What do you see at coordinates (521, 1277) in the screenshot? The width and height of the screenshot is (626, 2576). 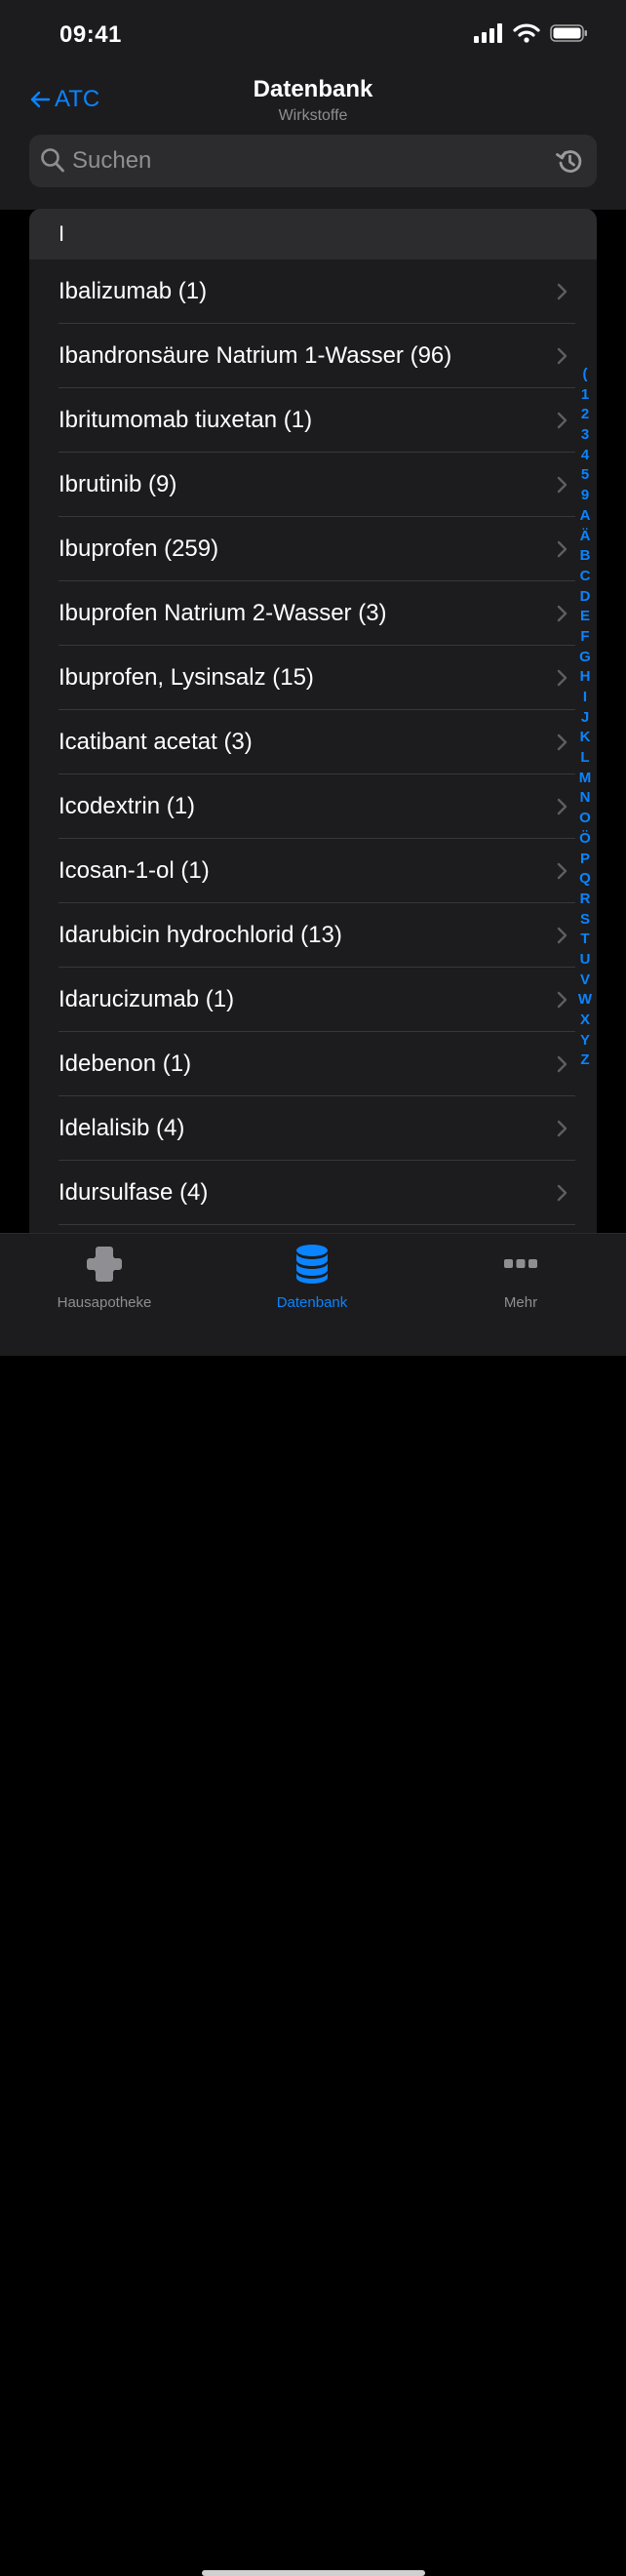 I see `tab-mehr: Mehr` at bounding box center [521, 1277].